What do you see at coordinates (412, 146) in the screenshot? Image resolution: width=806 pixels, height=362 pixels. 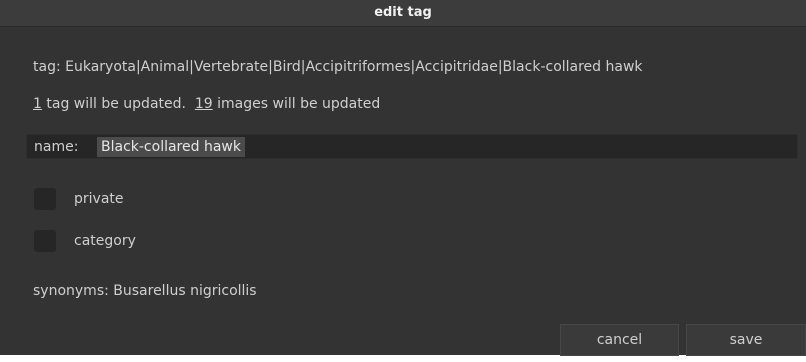 I see `name-field-row: name: Black-collared hawk` at bounding box center [412, 146].